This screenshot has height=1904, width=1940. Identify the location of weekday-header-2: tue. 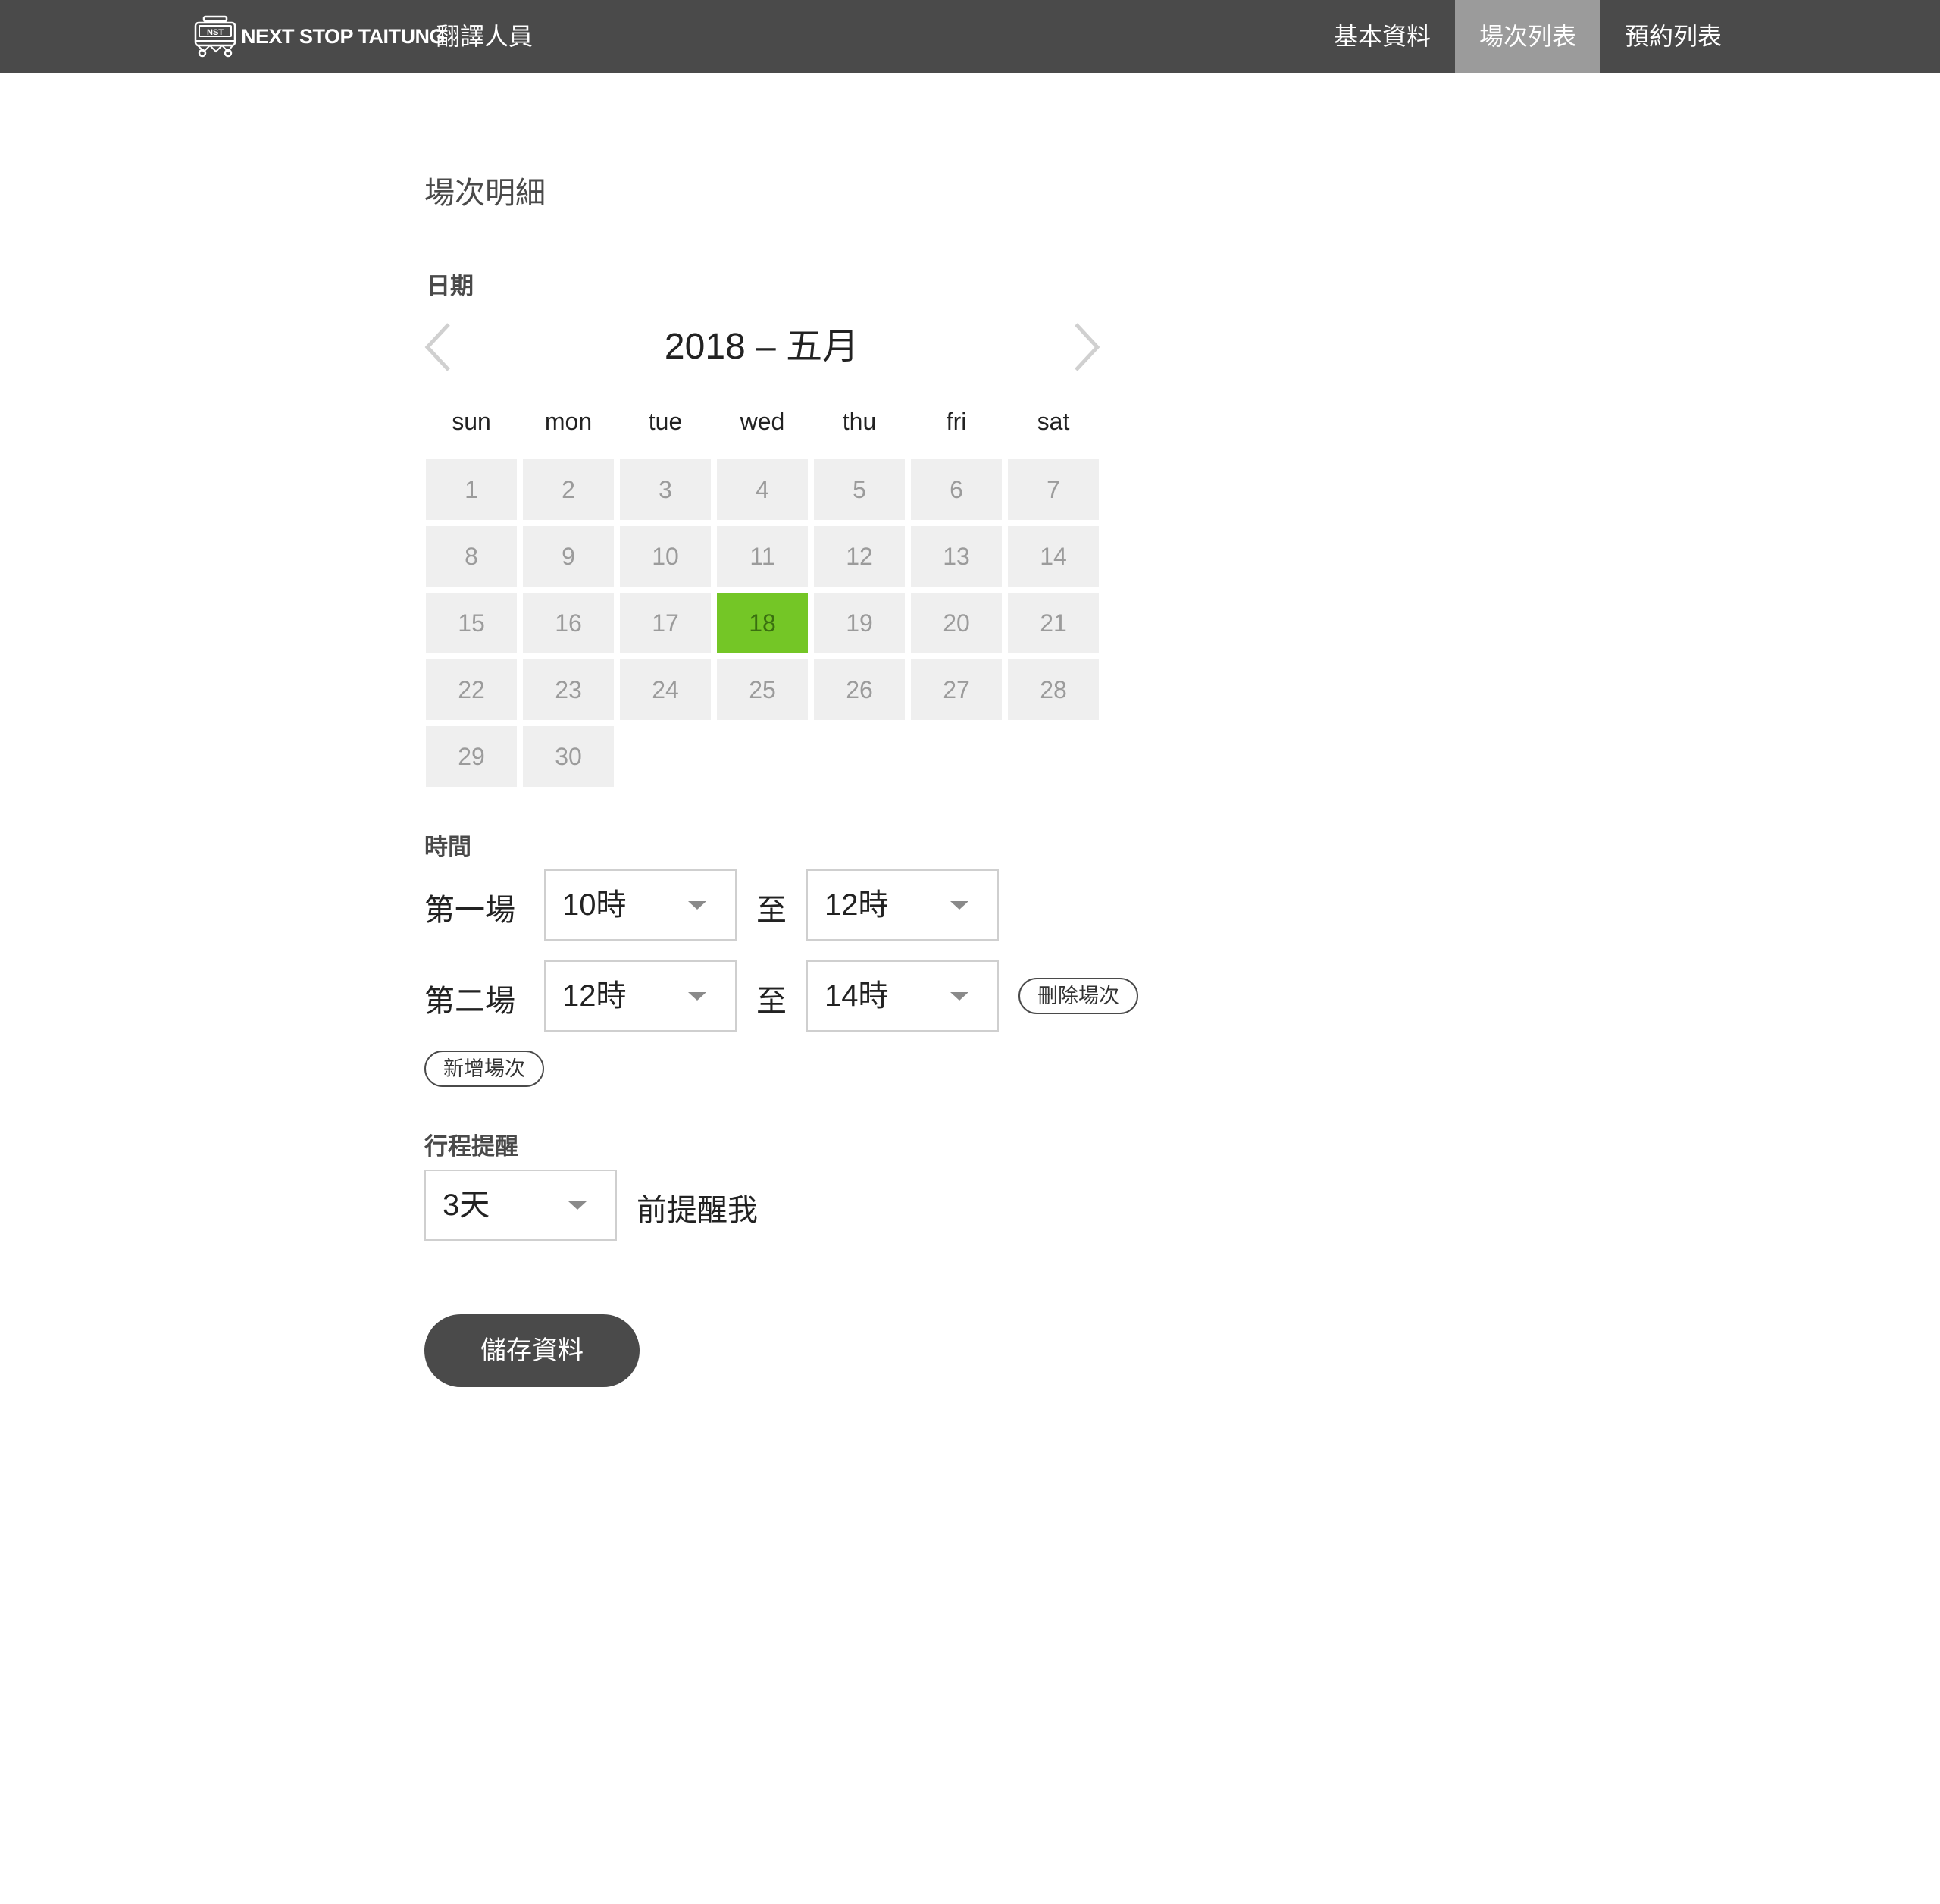
(665, 421).